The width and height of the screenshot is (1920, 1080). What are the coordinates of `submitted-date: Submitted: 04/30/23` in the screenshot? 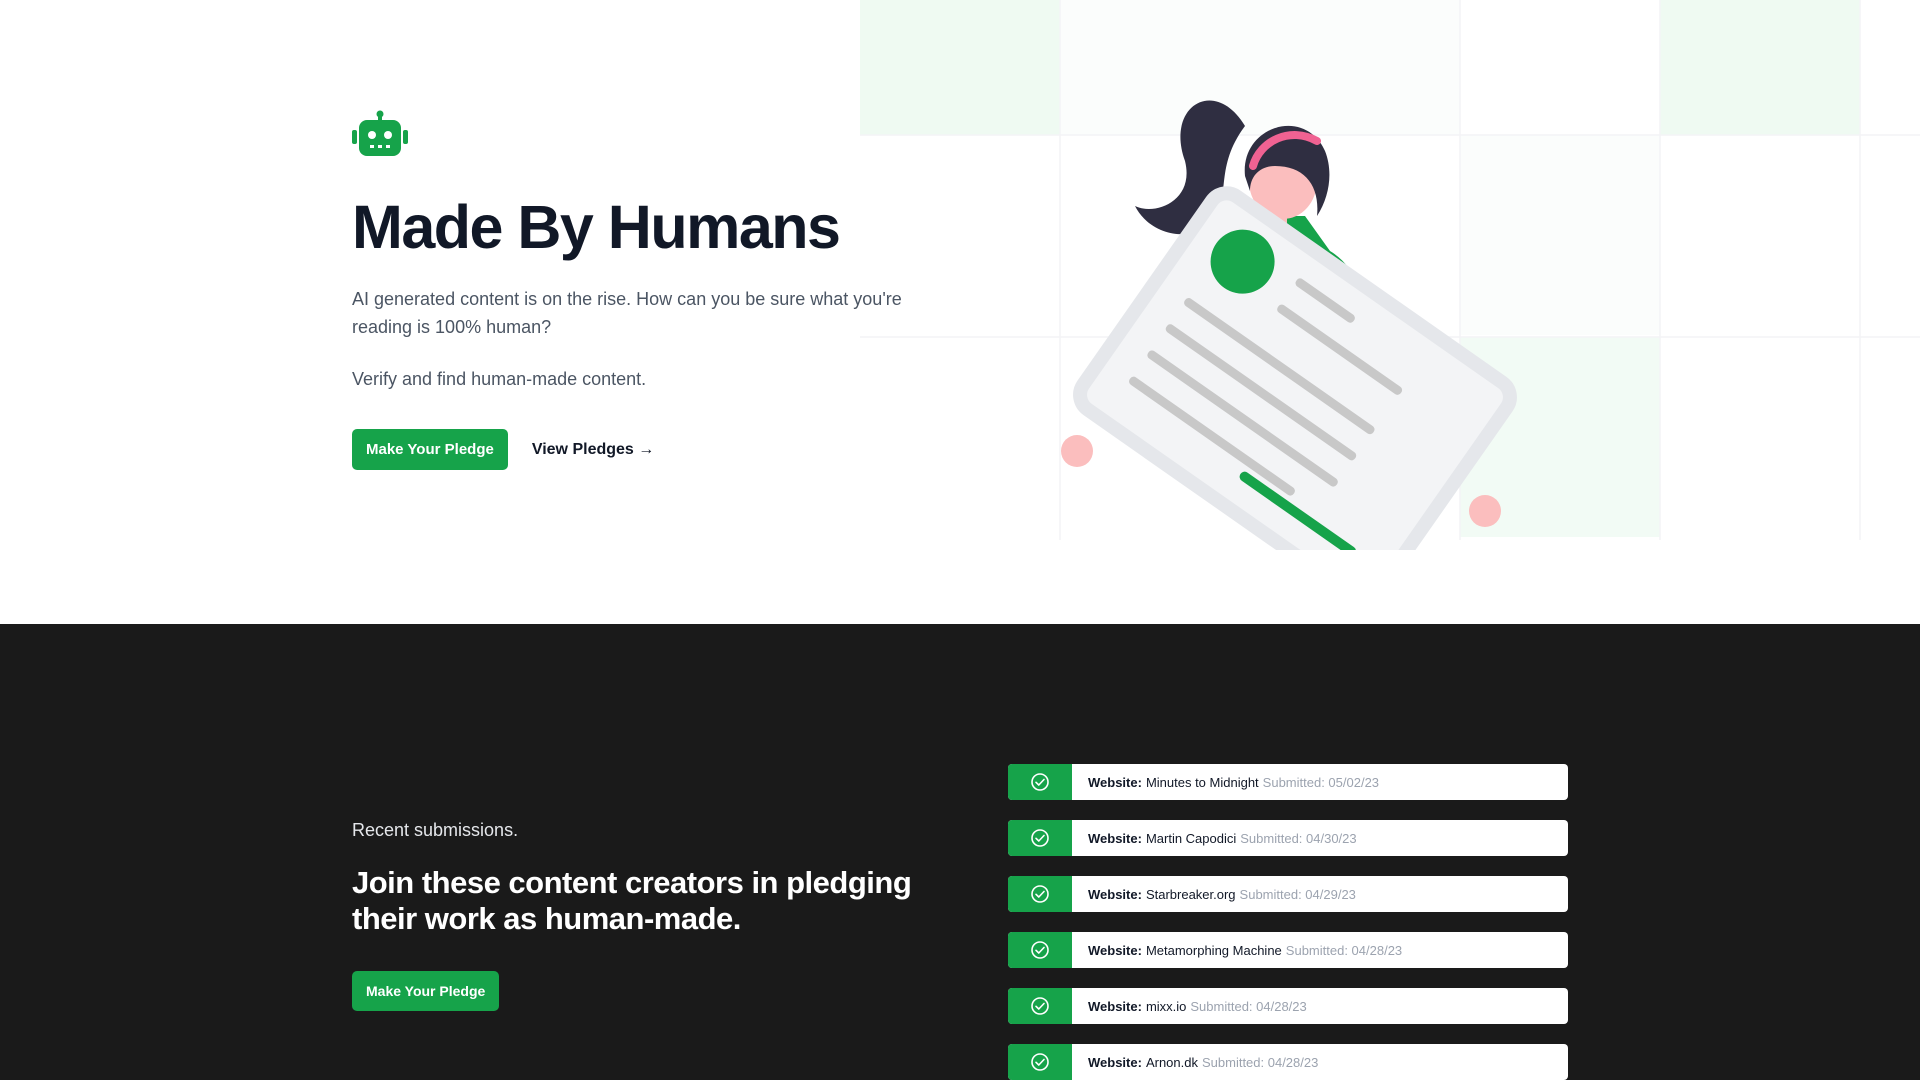 It's located at (1298, 838).